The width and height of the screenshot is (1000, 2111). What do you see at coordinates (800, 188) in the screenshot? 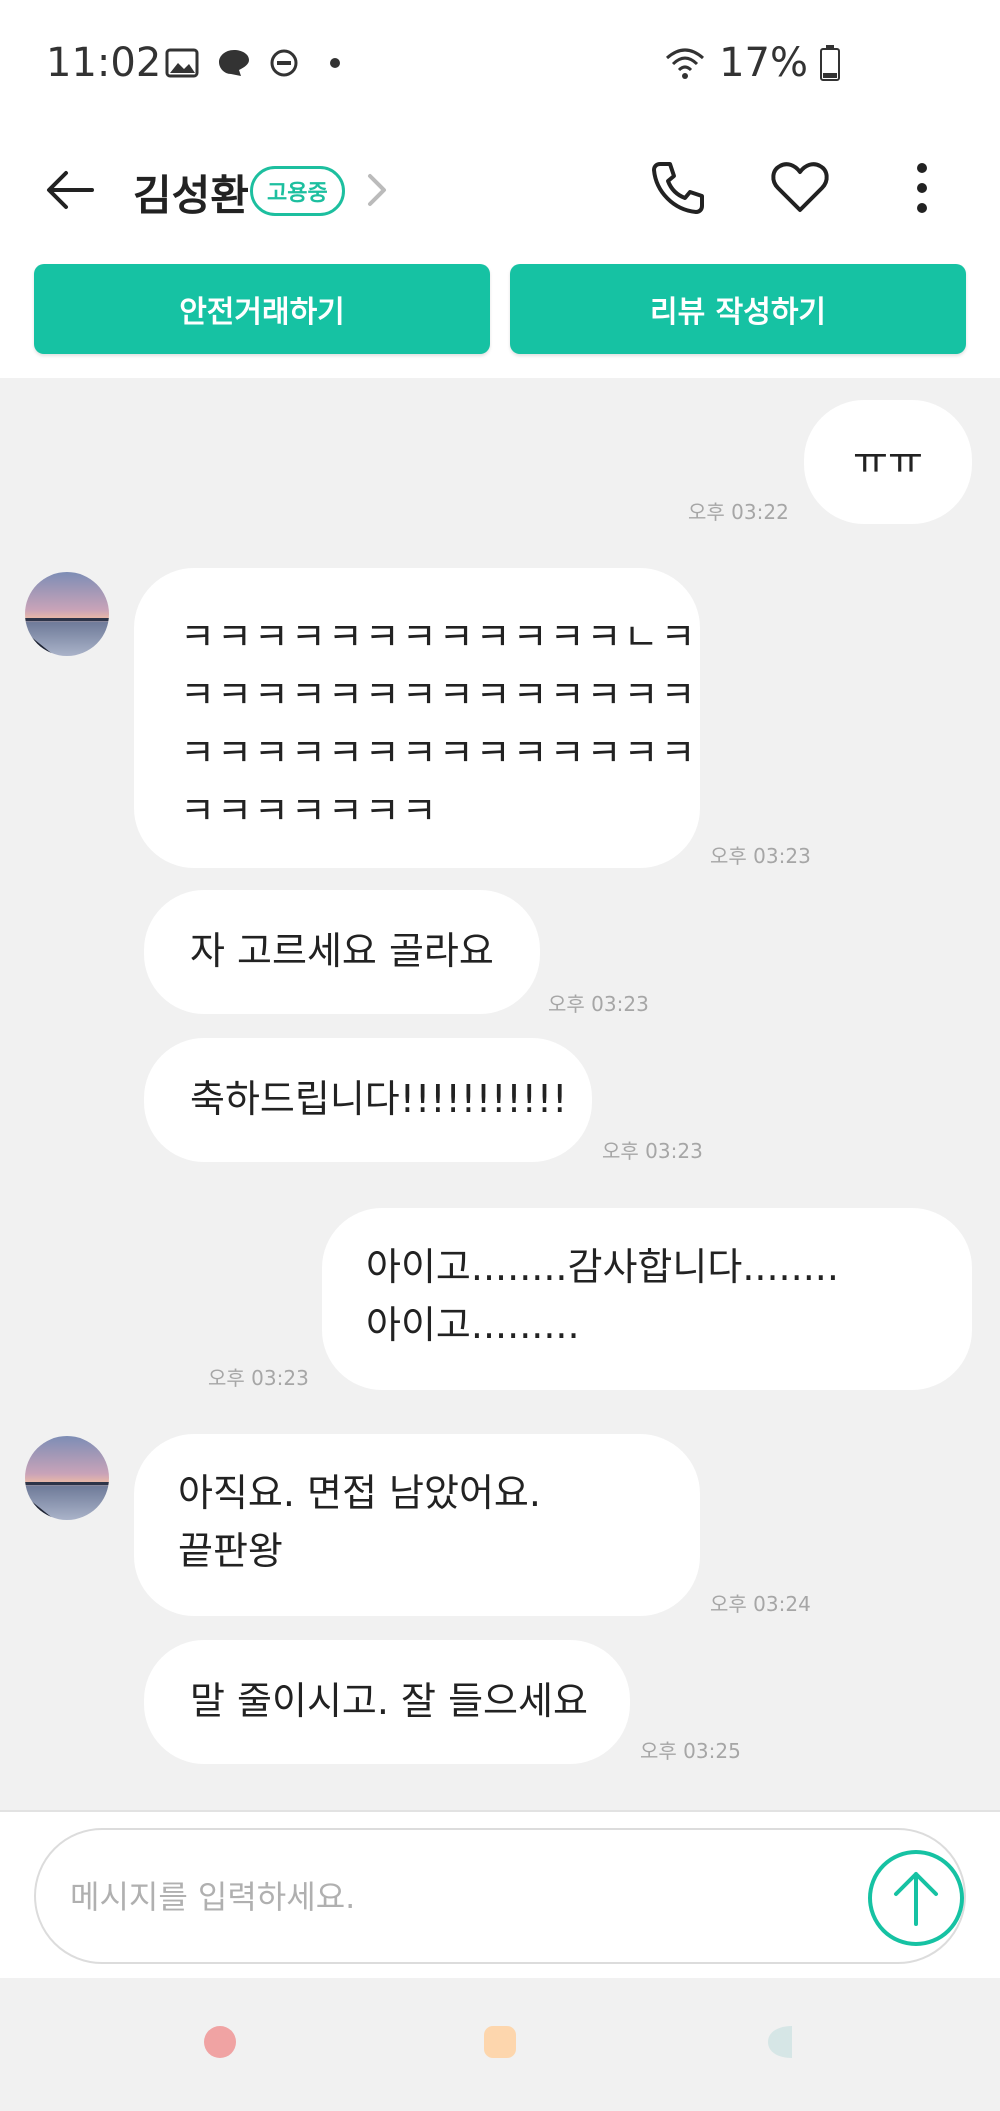
I see `heart-icon` at bounding box center [800, 188].